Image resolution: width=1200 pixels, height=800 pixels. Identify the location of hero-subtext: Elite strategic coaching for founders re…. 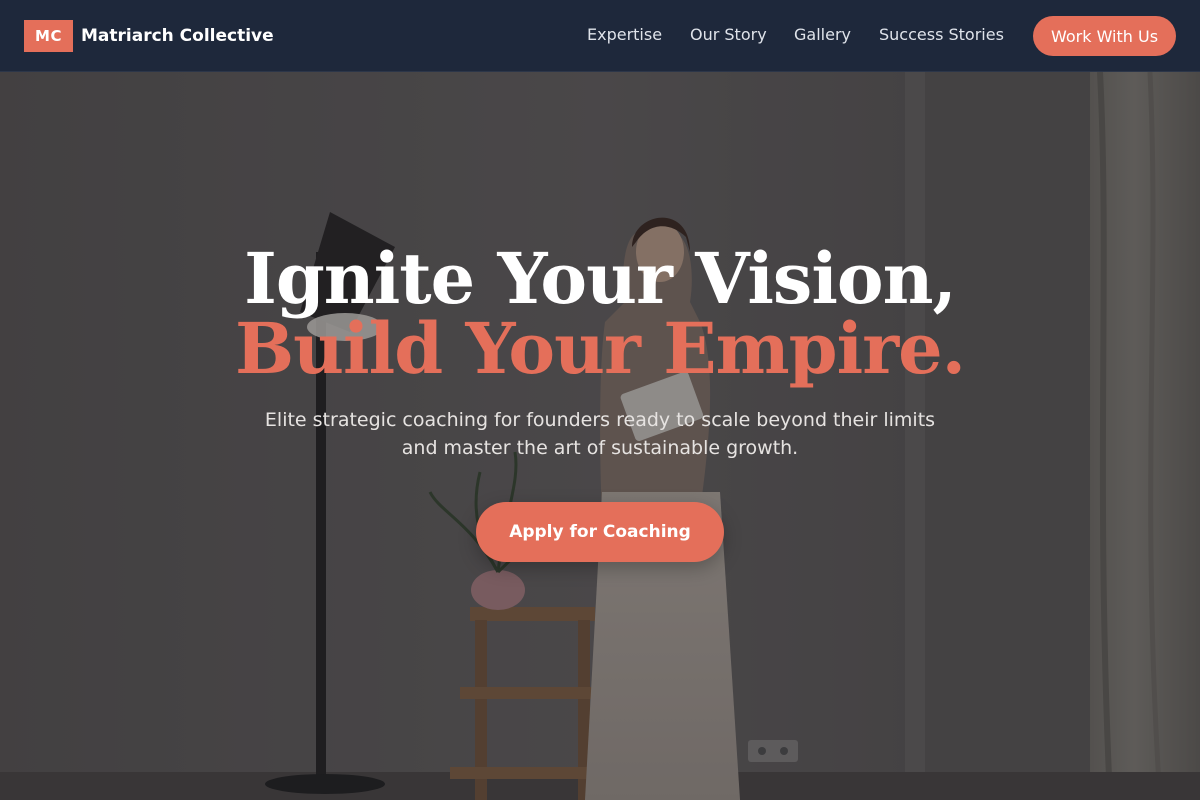
(600, 434).